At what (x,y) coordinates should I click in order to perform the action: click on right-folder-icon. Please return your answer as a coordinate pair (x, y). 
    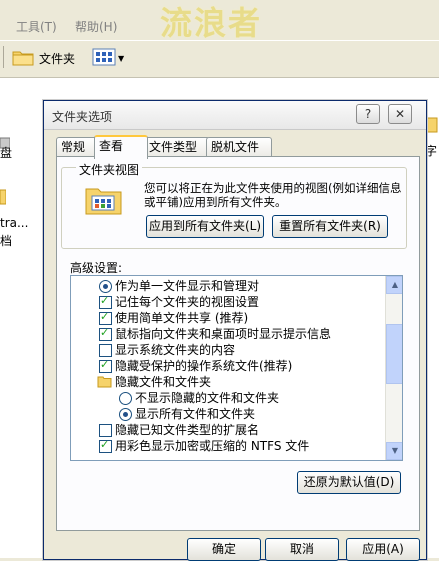
    Looking at the image, I should click on (432, 124).